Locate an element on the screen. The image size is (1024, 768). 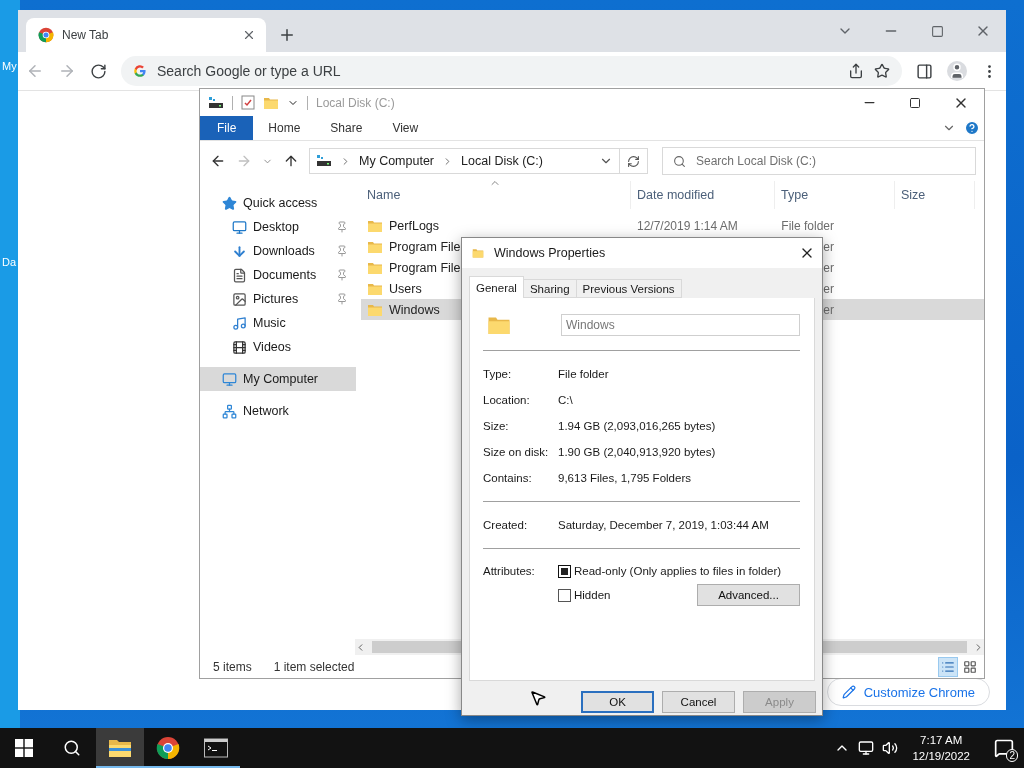
selection-count: 1 item selected is located at coordinates (314, 666).